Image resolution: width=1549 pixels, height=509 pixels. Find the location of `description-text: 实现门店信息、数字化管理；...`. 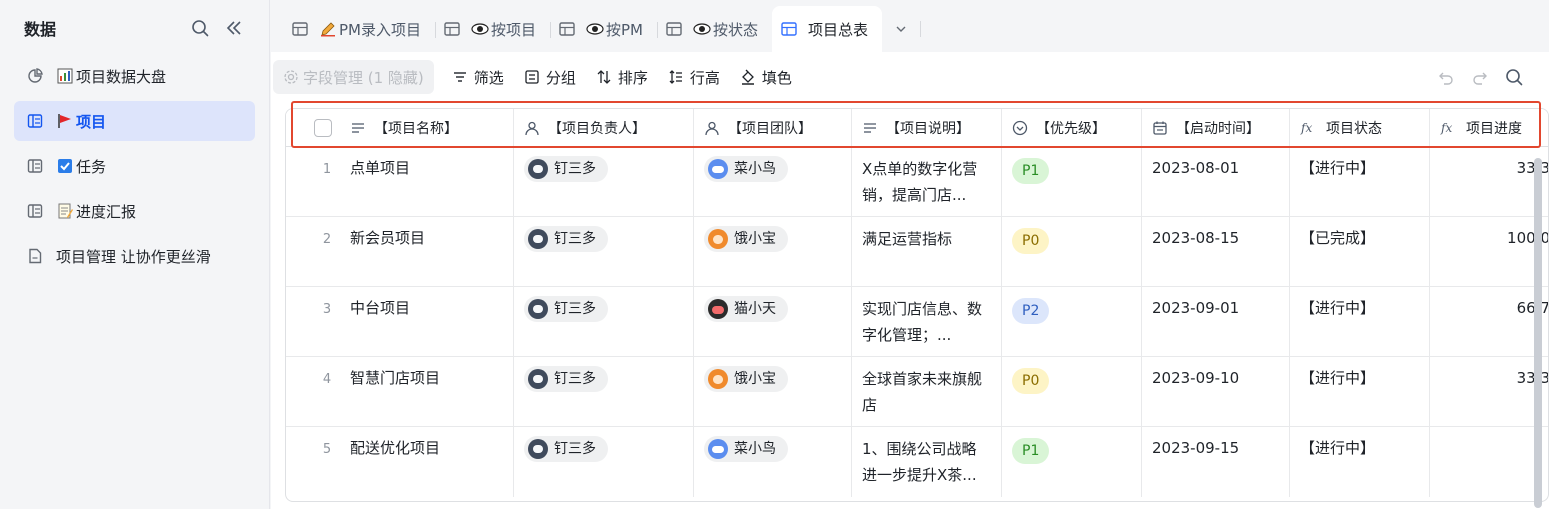

description-text: 实现门店信息、数字化管理；... is located at coordinates (922, 322).